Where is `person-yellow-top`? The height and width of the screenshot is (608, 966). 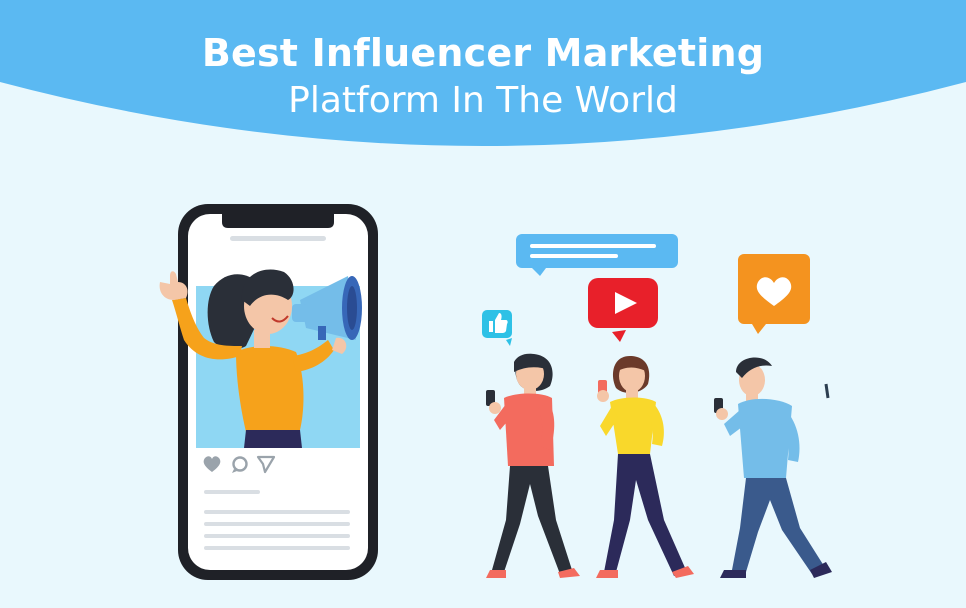
person-yellow-top is located at coordinates (645, 467).